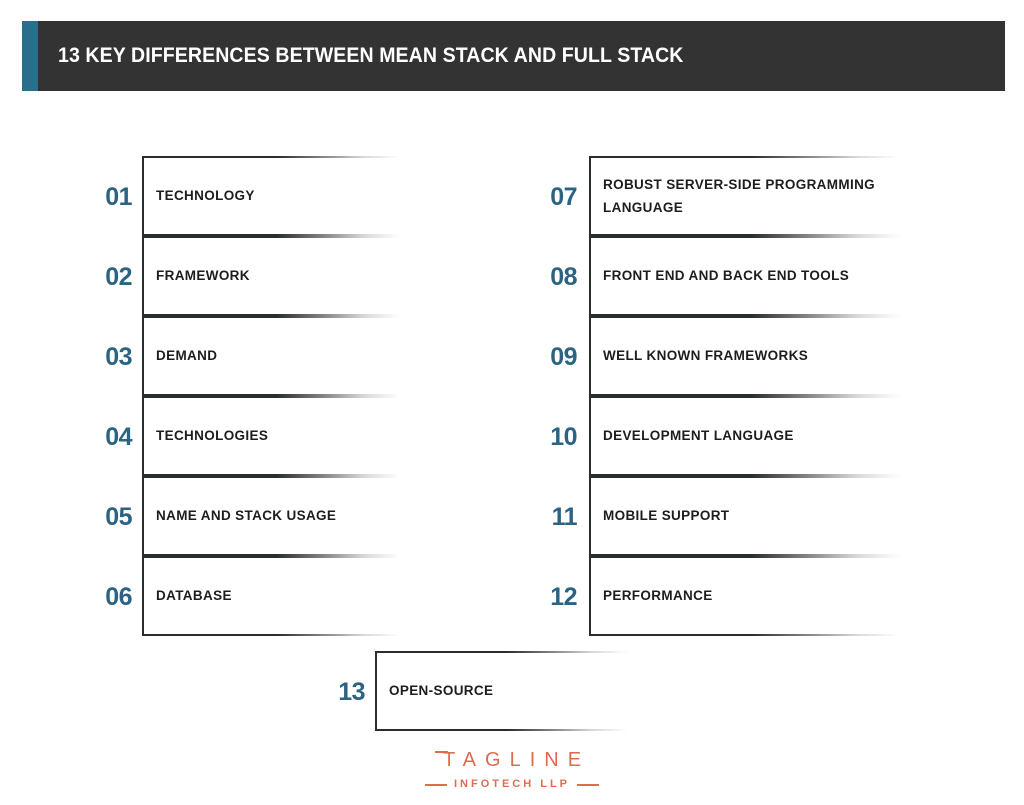  What do you see at coordinates (212, 436) in the screenshot?
I see `item-label: TECHNOLOGIES` at bounding box center [212, 436].